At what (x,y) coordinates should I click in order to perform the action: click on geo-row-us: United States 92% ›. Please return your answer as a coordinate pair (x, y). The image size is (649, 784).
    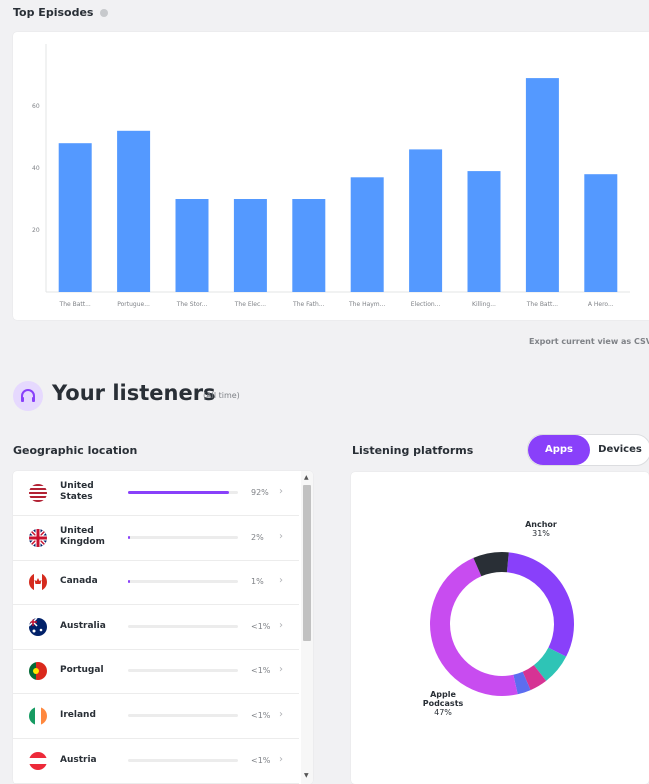
    Looking at the image, I should click on (156, 493).